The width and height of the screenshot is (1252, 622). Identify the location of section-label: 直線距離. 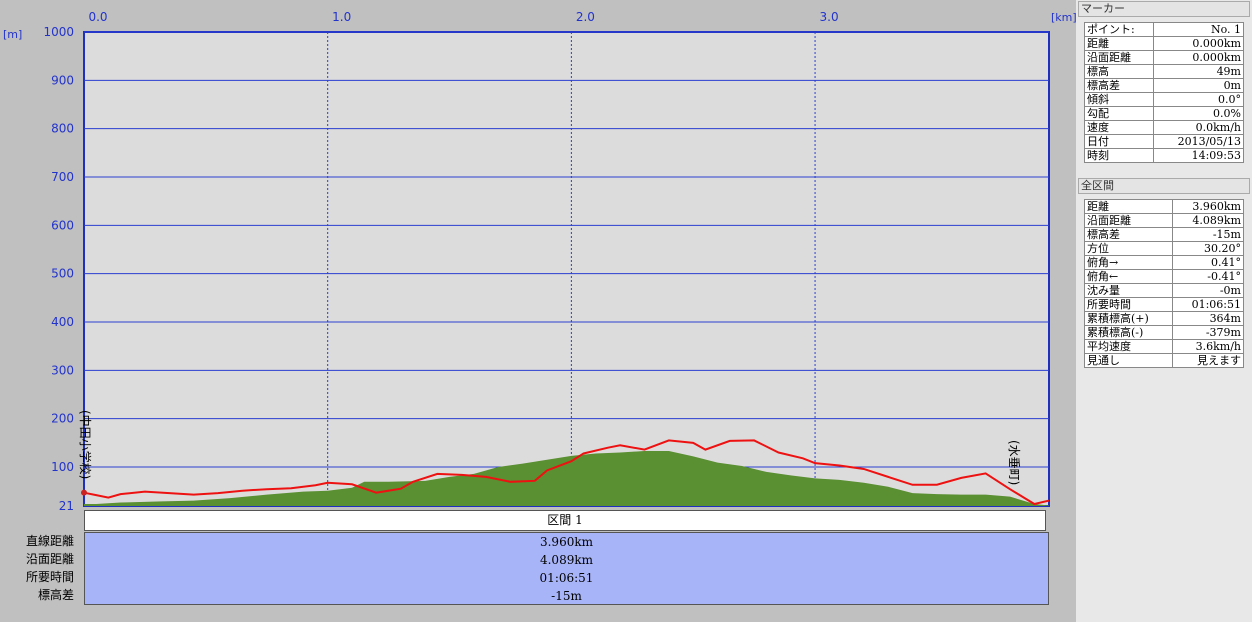
(49, 541).